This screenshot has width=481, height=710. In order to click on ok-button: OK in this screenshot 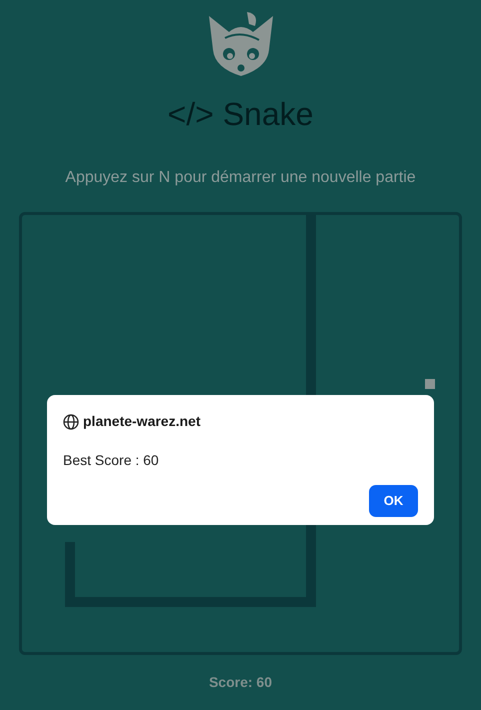, I will do `click(393, 501)`.